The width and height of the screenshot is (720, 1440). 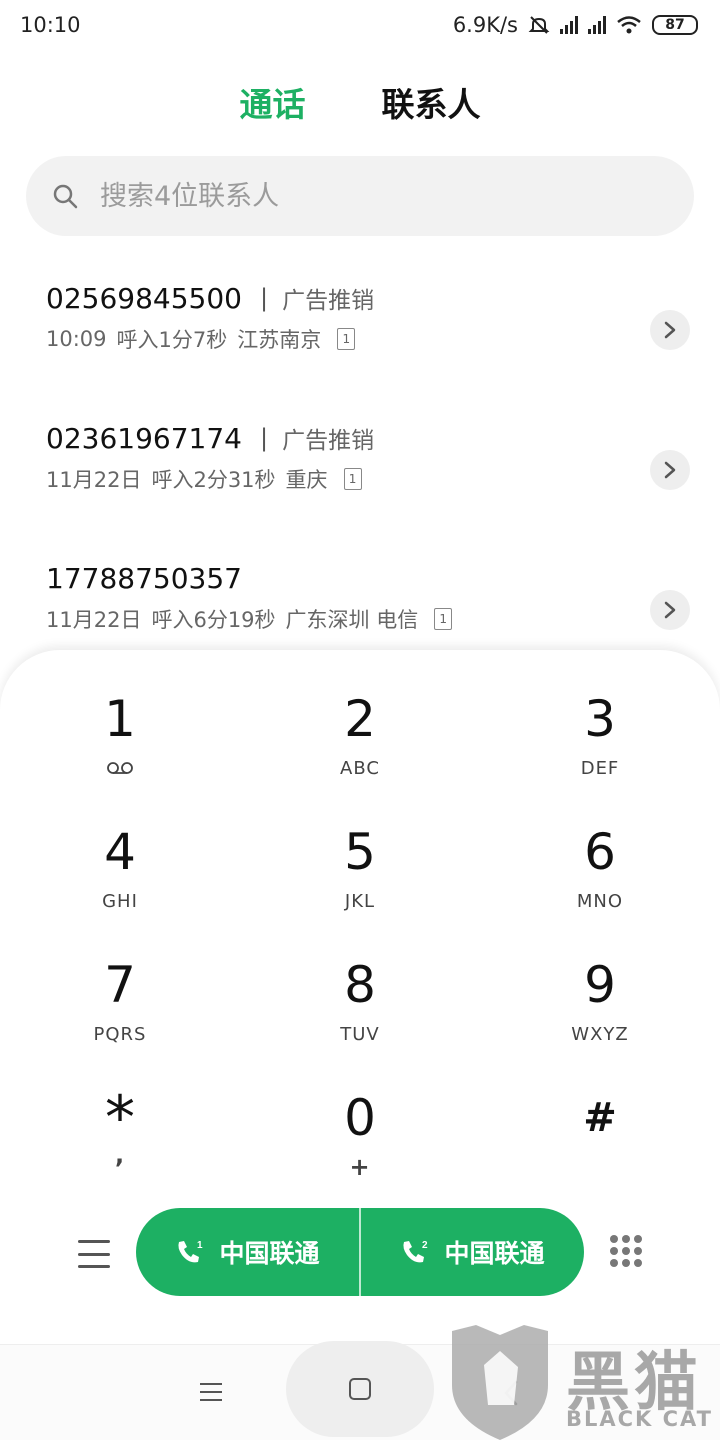 What do you see at coordinates (360, 887) in the screenshot?
I see `key-5: 5 JKL` at bounding box center [360, 887].